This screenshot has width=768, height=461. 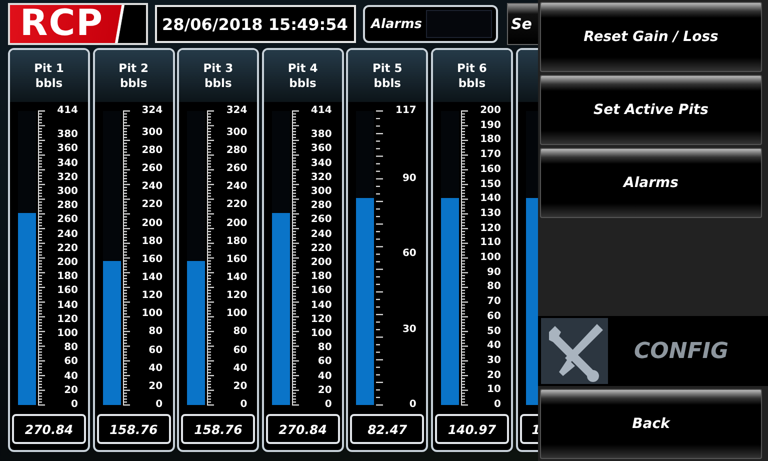 I want to click on logo: RCP, so click(x=78, y=24).